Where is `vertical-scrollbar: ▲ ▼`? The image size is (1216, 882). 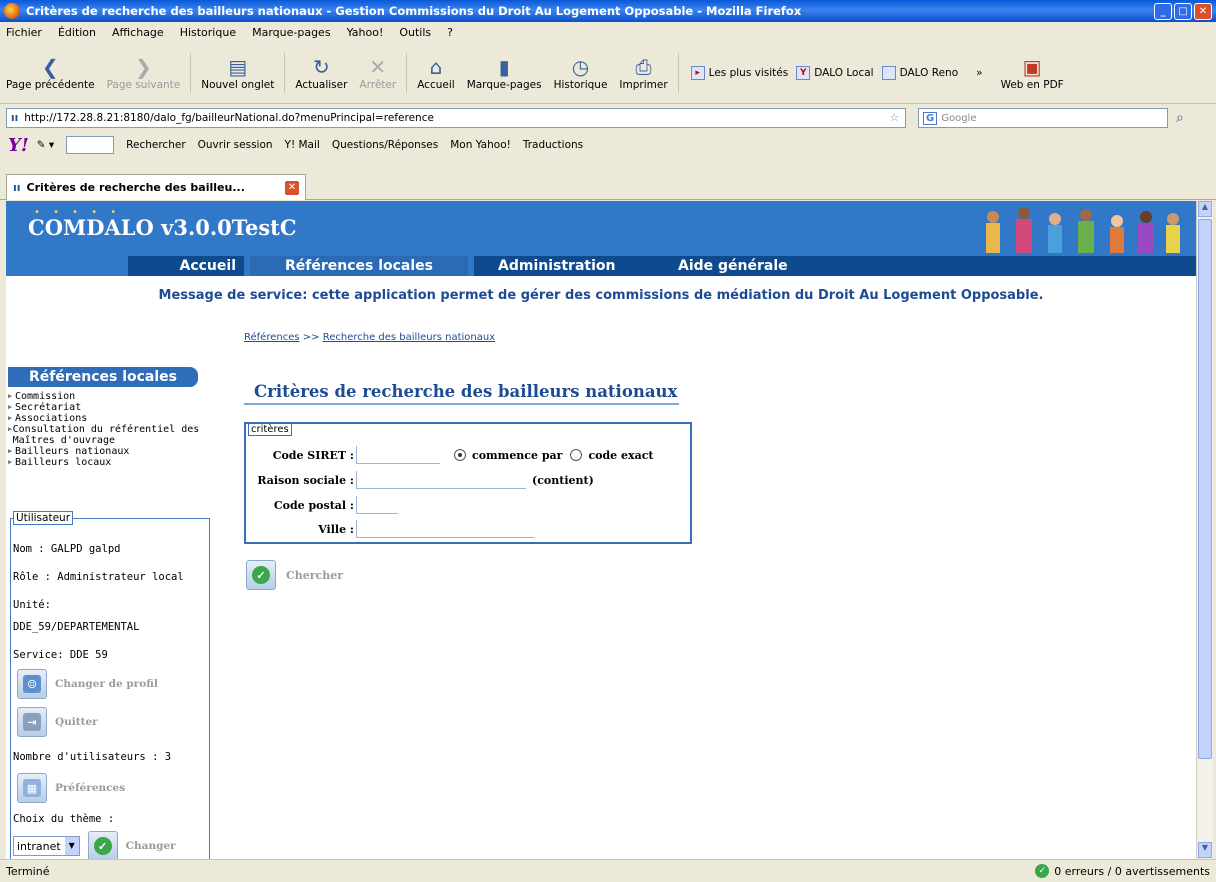
vertical-scrollbar: ▲ ▼ is located at coordinates (1204, 530).